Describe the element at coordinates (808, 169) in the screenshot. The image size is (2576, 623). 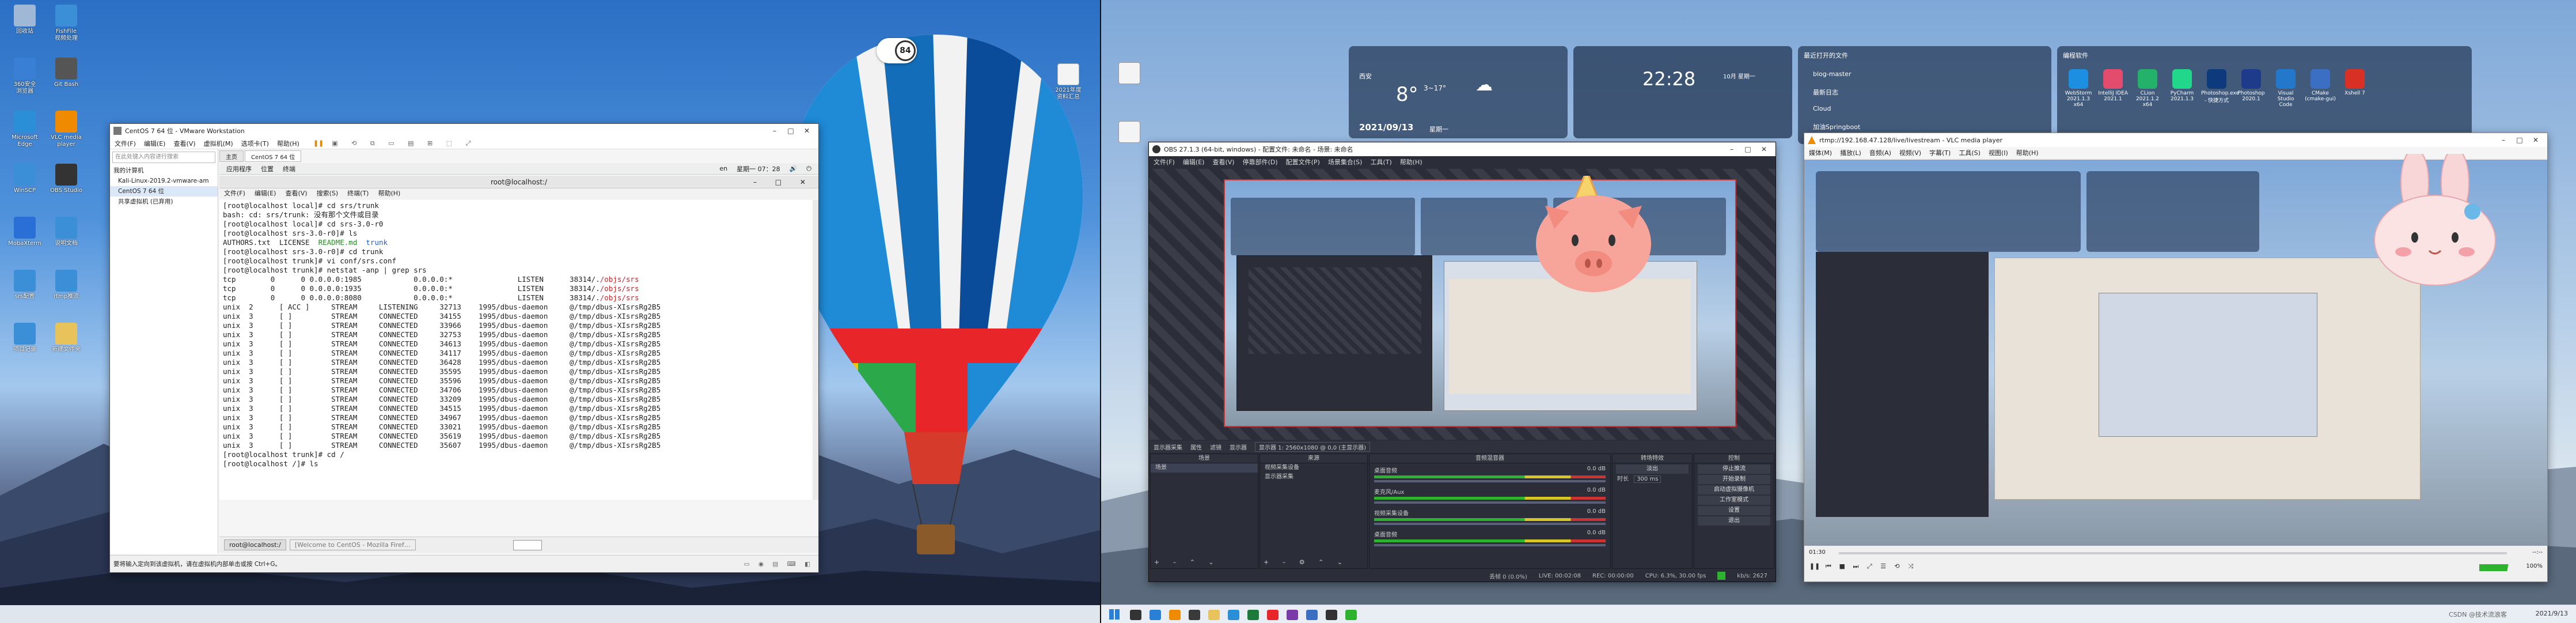
I see `power-icon: ⏻` at that location.